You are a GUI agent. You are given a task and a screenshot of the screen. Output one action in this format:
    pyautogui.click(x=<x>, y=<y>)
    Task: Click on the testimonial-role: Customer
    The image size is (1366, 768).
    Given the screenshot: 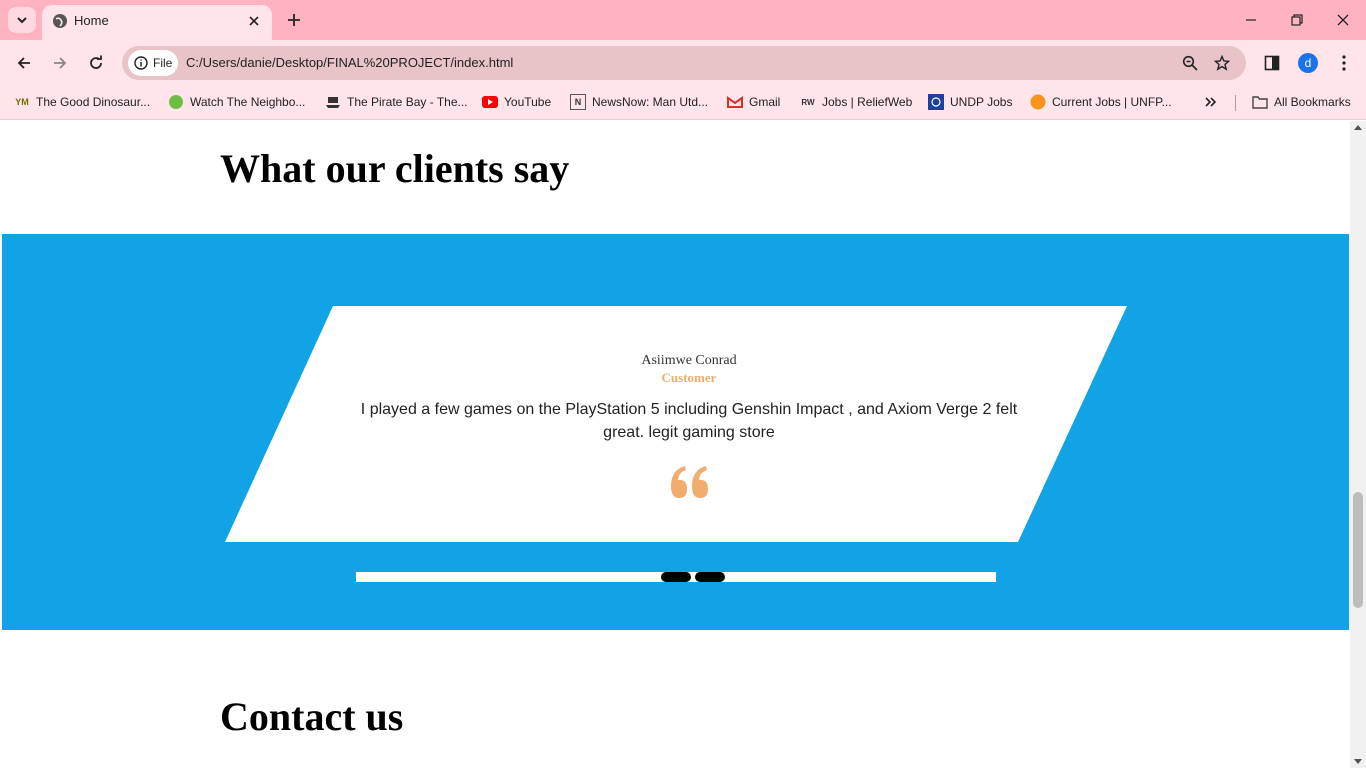 What is the action you would take?
    pyautogui.click(x=689, y=377)
    